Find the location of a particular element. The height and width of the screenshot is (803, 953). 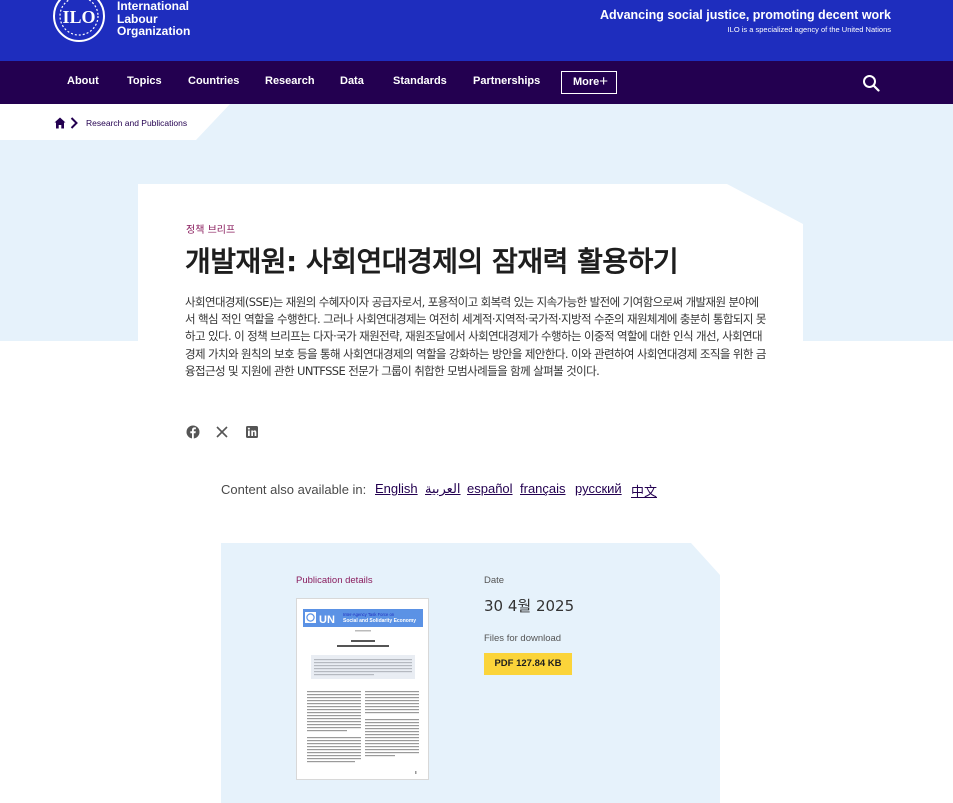

ilo-logo: ILO is located at coordinates (79, 23).